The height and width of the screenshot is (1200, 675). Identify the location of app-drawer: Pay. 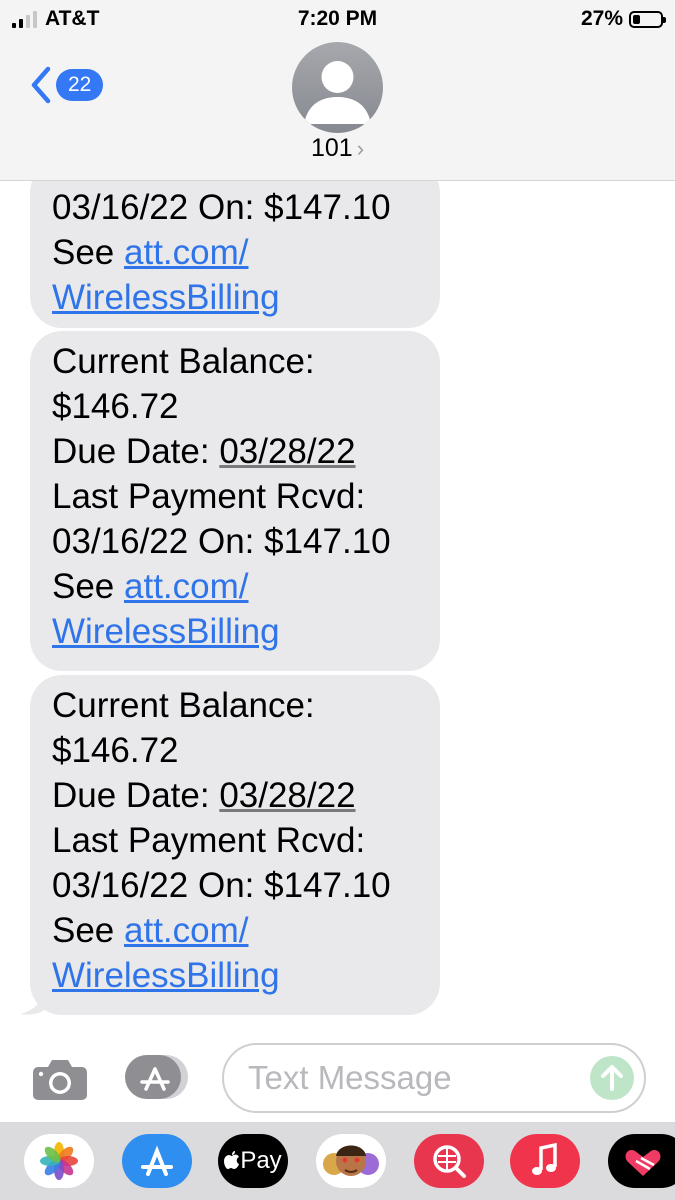
(337, 1161).